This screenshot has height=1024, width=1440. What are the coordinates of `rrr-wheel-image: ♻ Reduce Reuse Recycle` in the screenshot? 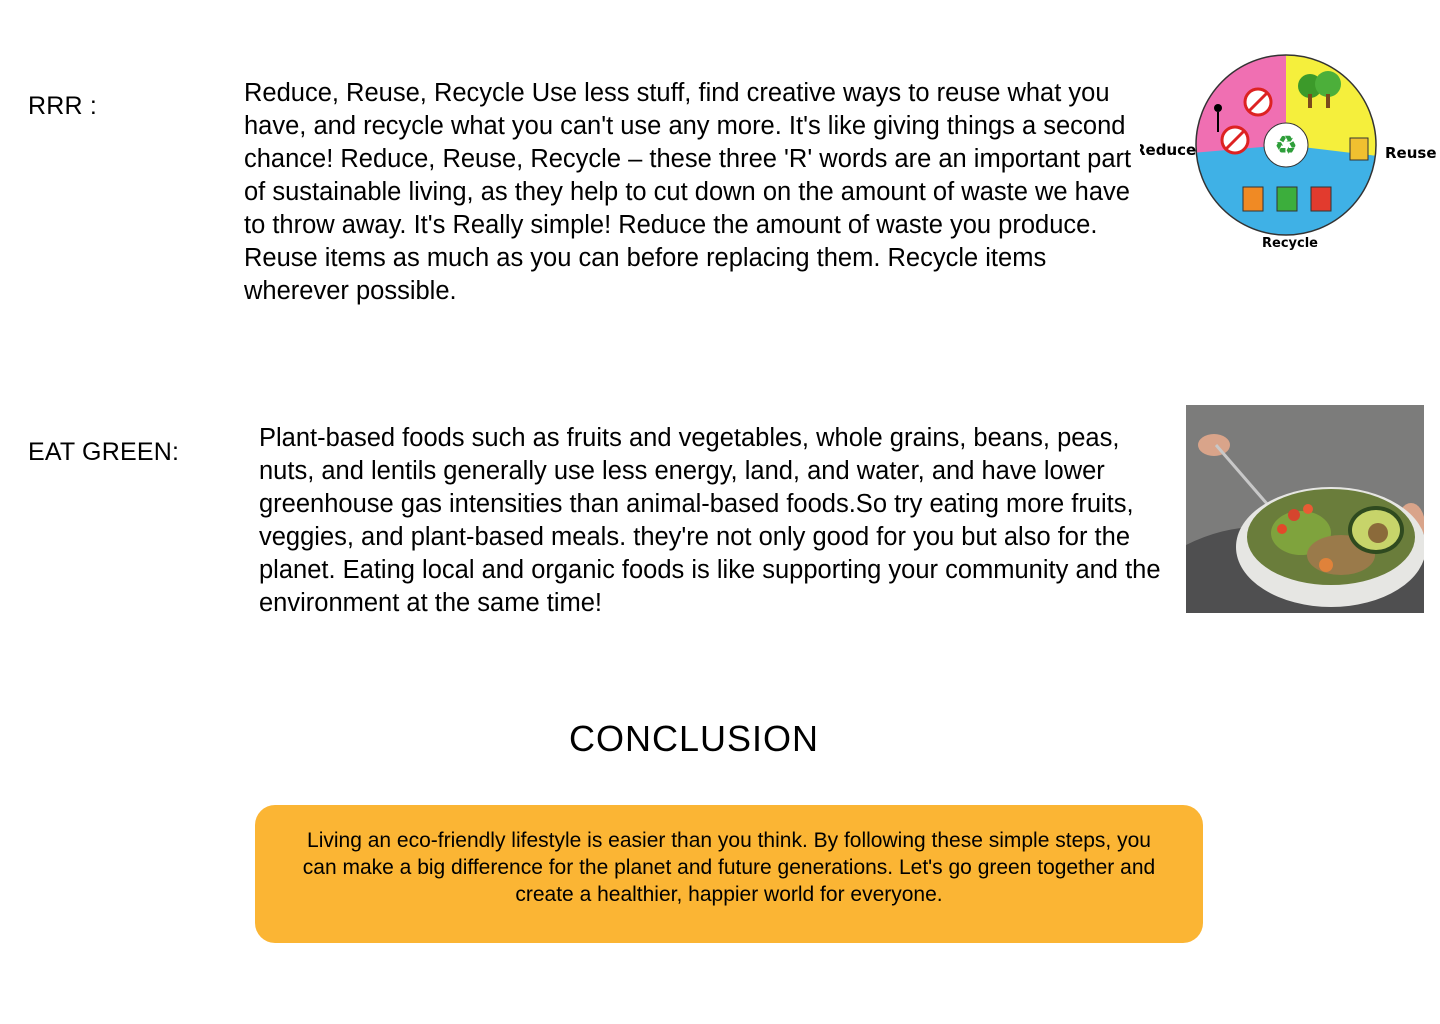 It's located at (1290, 155).